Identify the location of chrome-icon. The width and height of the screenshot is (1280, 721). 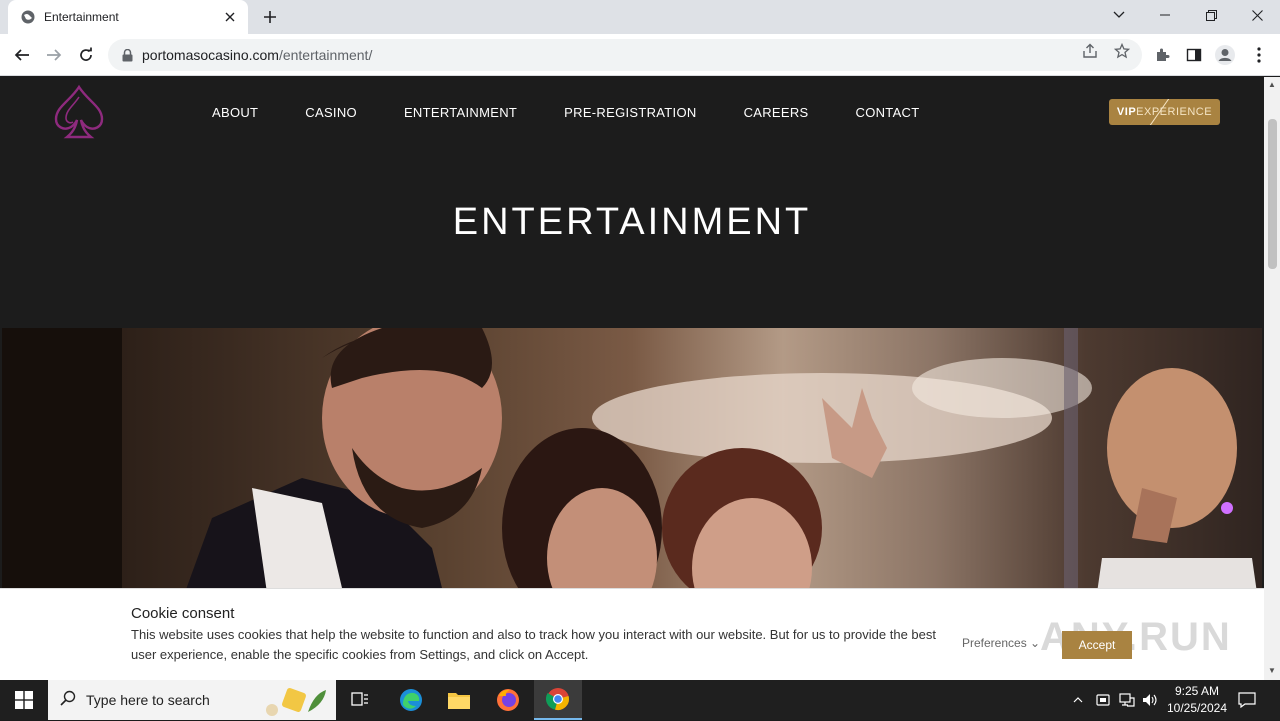
(558, 700).